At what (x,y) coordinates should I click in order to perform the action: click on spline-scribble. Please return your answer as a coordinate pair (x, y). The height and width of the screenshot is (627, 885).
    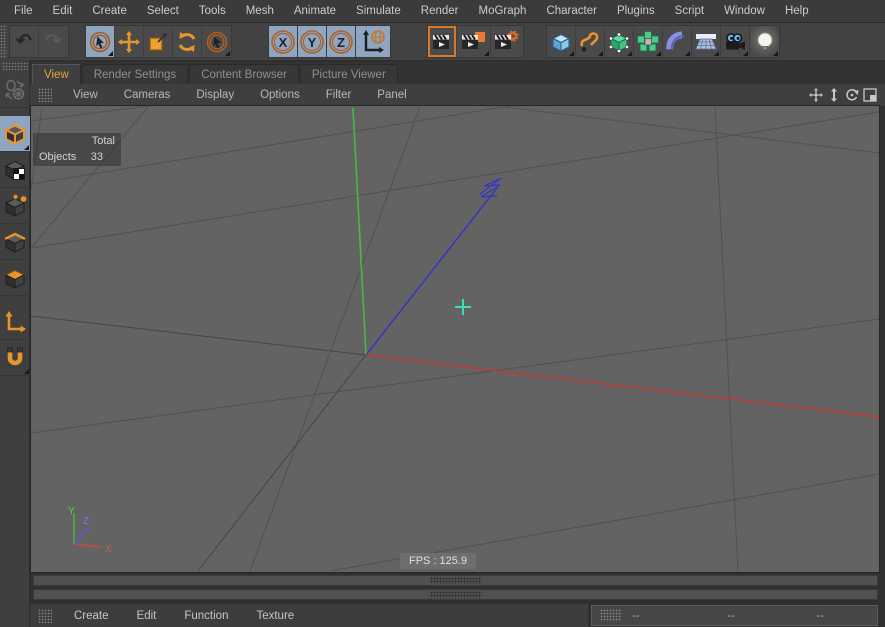
    Looking at the image, I should click on (490, 187).